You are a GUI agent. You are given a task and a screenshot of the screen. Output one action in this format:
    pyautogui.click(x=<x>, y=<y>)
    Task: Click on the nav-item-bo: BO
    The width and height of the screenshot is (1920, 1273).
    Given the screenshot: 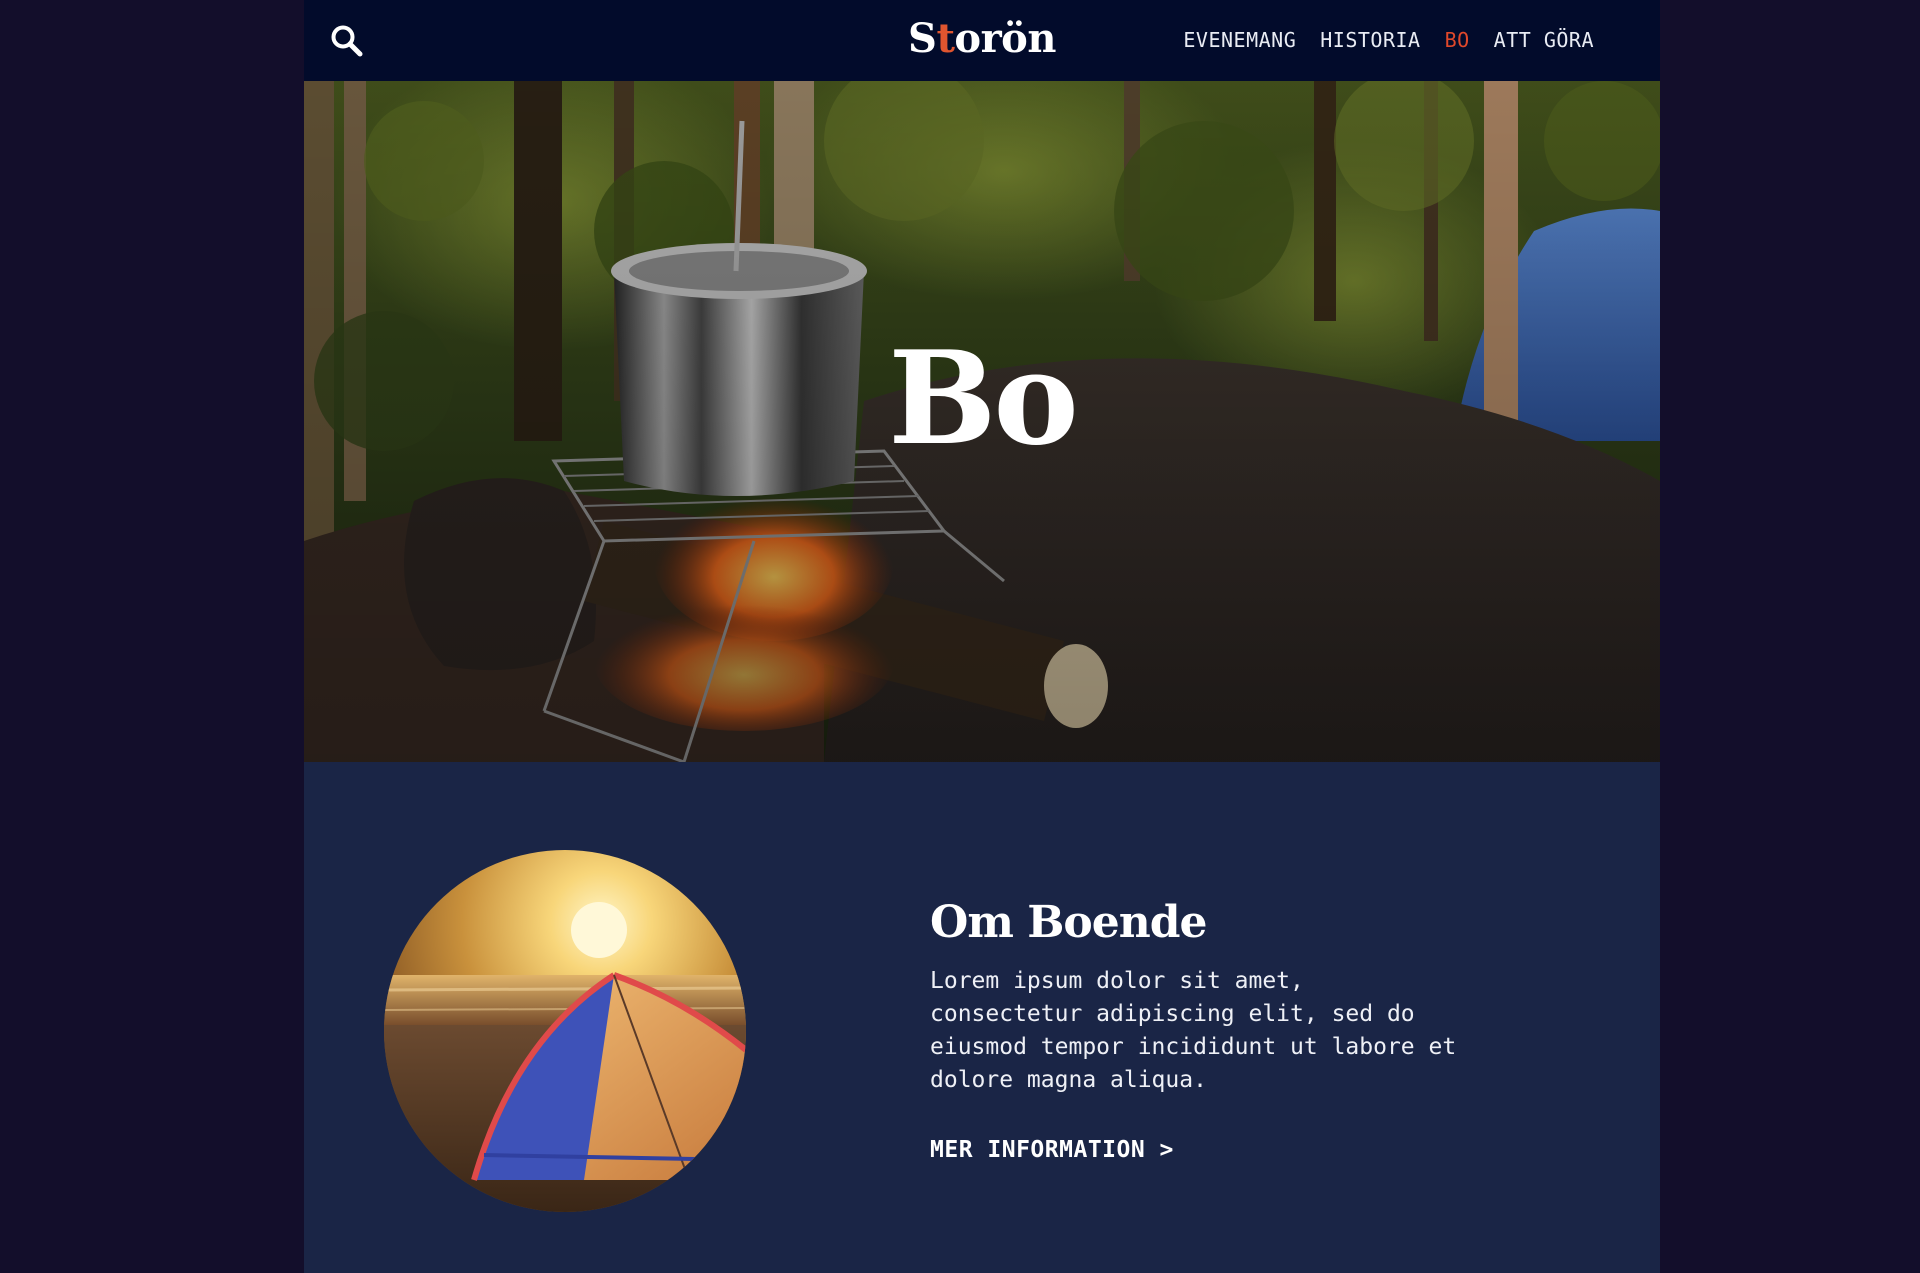 What is the action you would take?
    pyautogui.click(x=1457, y=40)
    